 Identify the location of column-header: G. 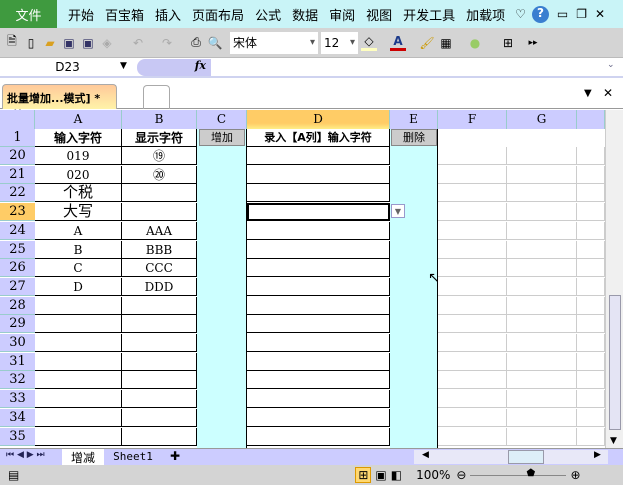
(542, 119).